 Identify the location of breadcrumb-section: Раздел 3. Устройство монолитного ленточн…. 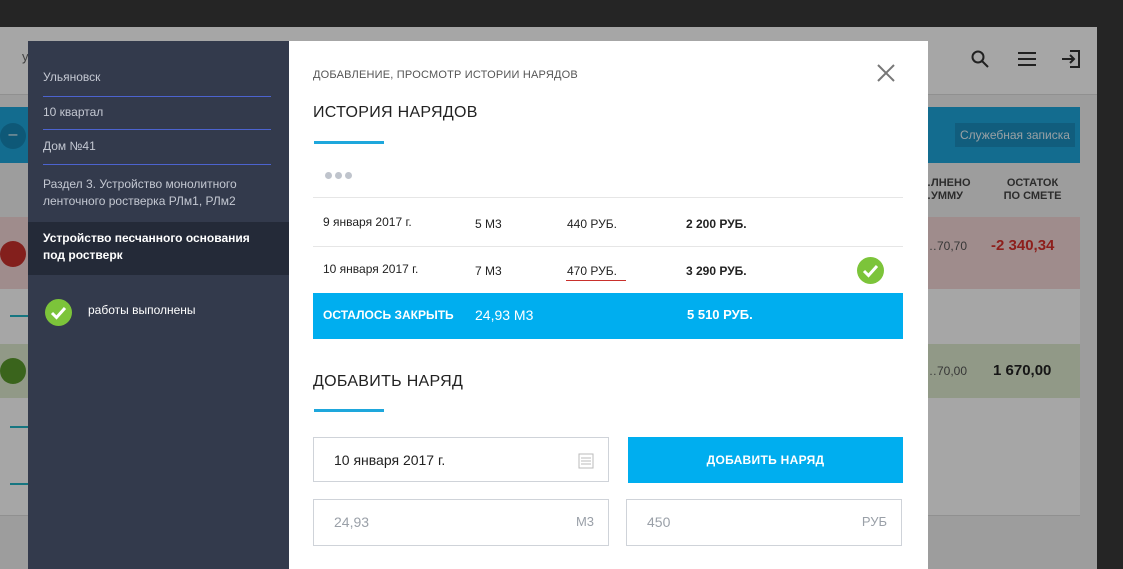
(157, 193).